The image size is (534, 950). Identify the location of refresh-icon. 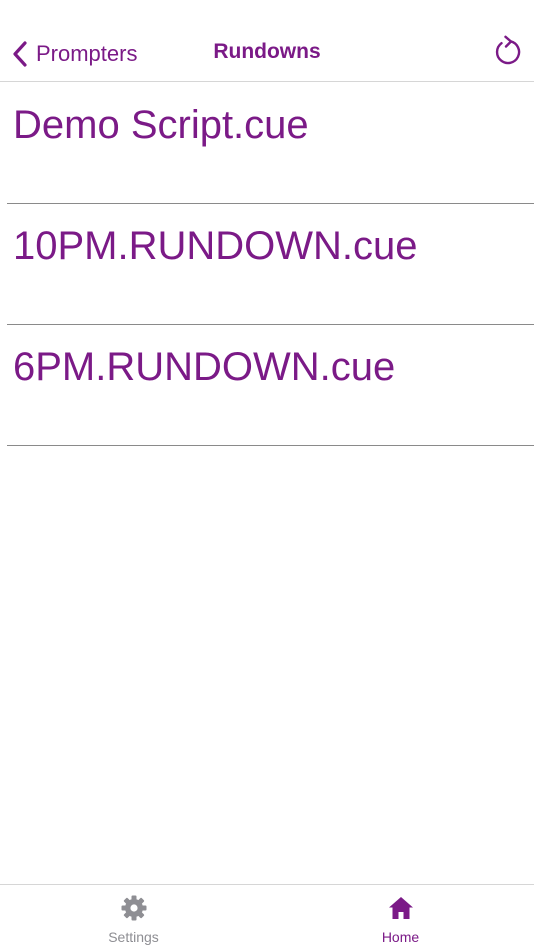
(507, 53).